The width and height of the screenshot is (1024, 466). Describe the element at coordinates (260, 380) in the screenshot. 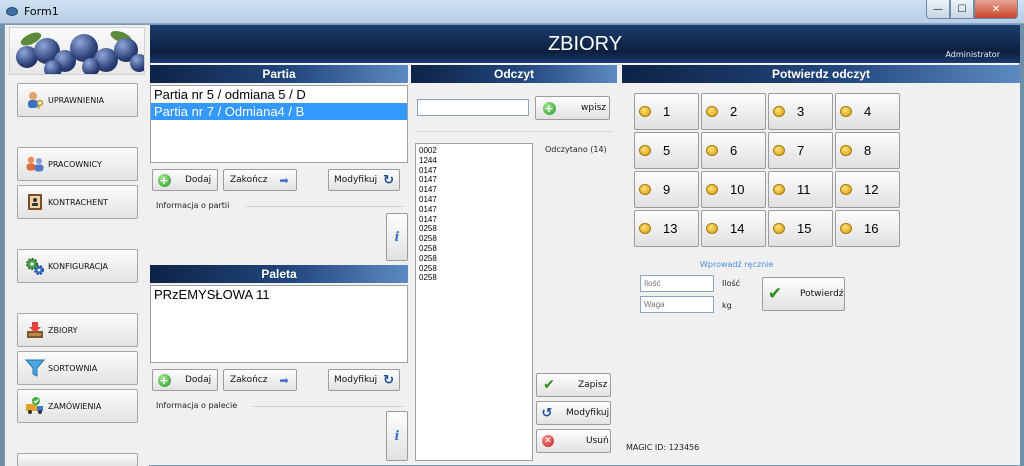

I see `paleta-finish-button: Zakończ ➡` at that location.